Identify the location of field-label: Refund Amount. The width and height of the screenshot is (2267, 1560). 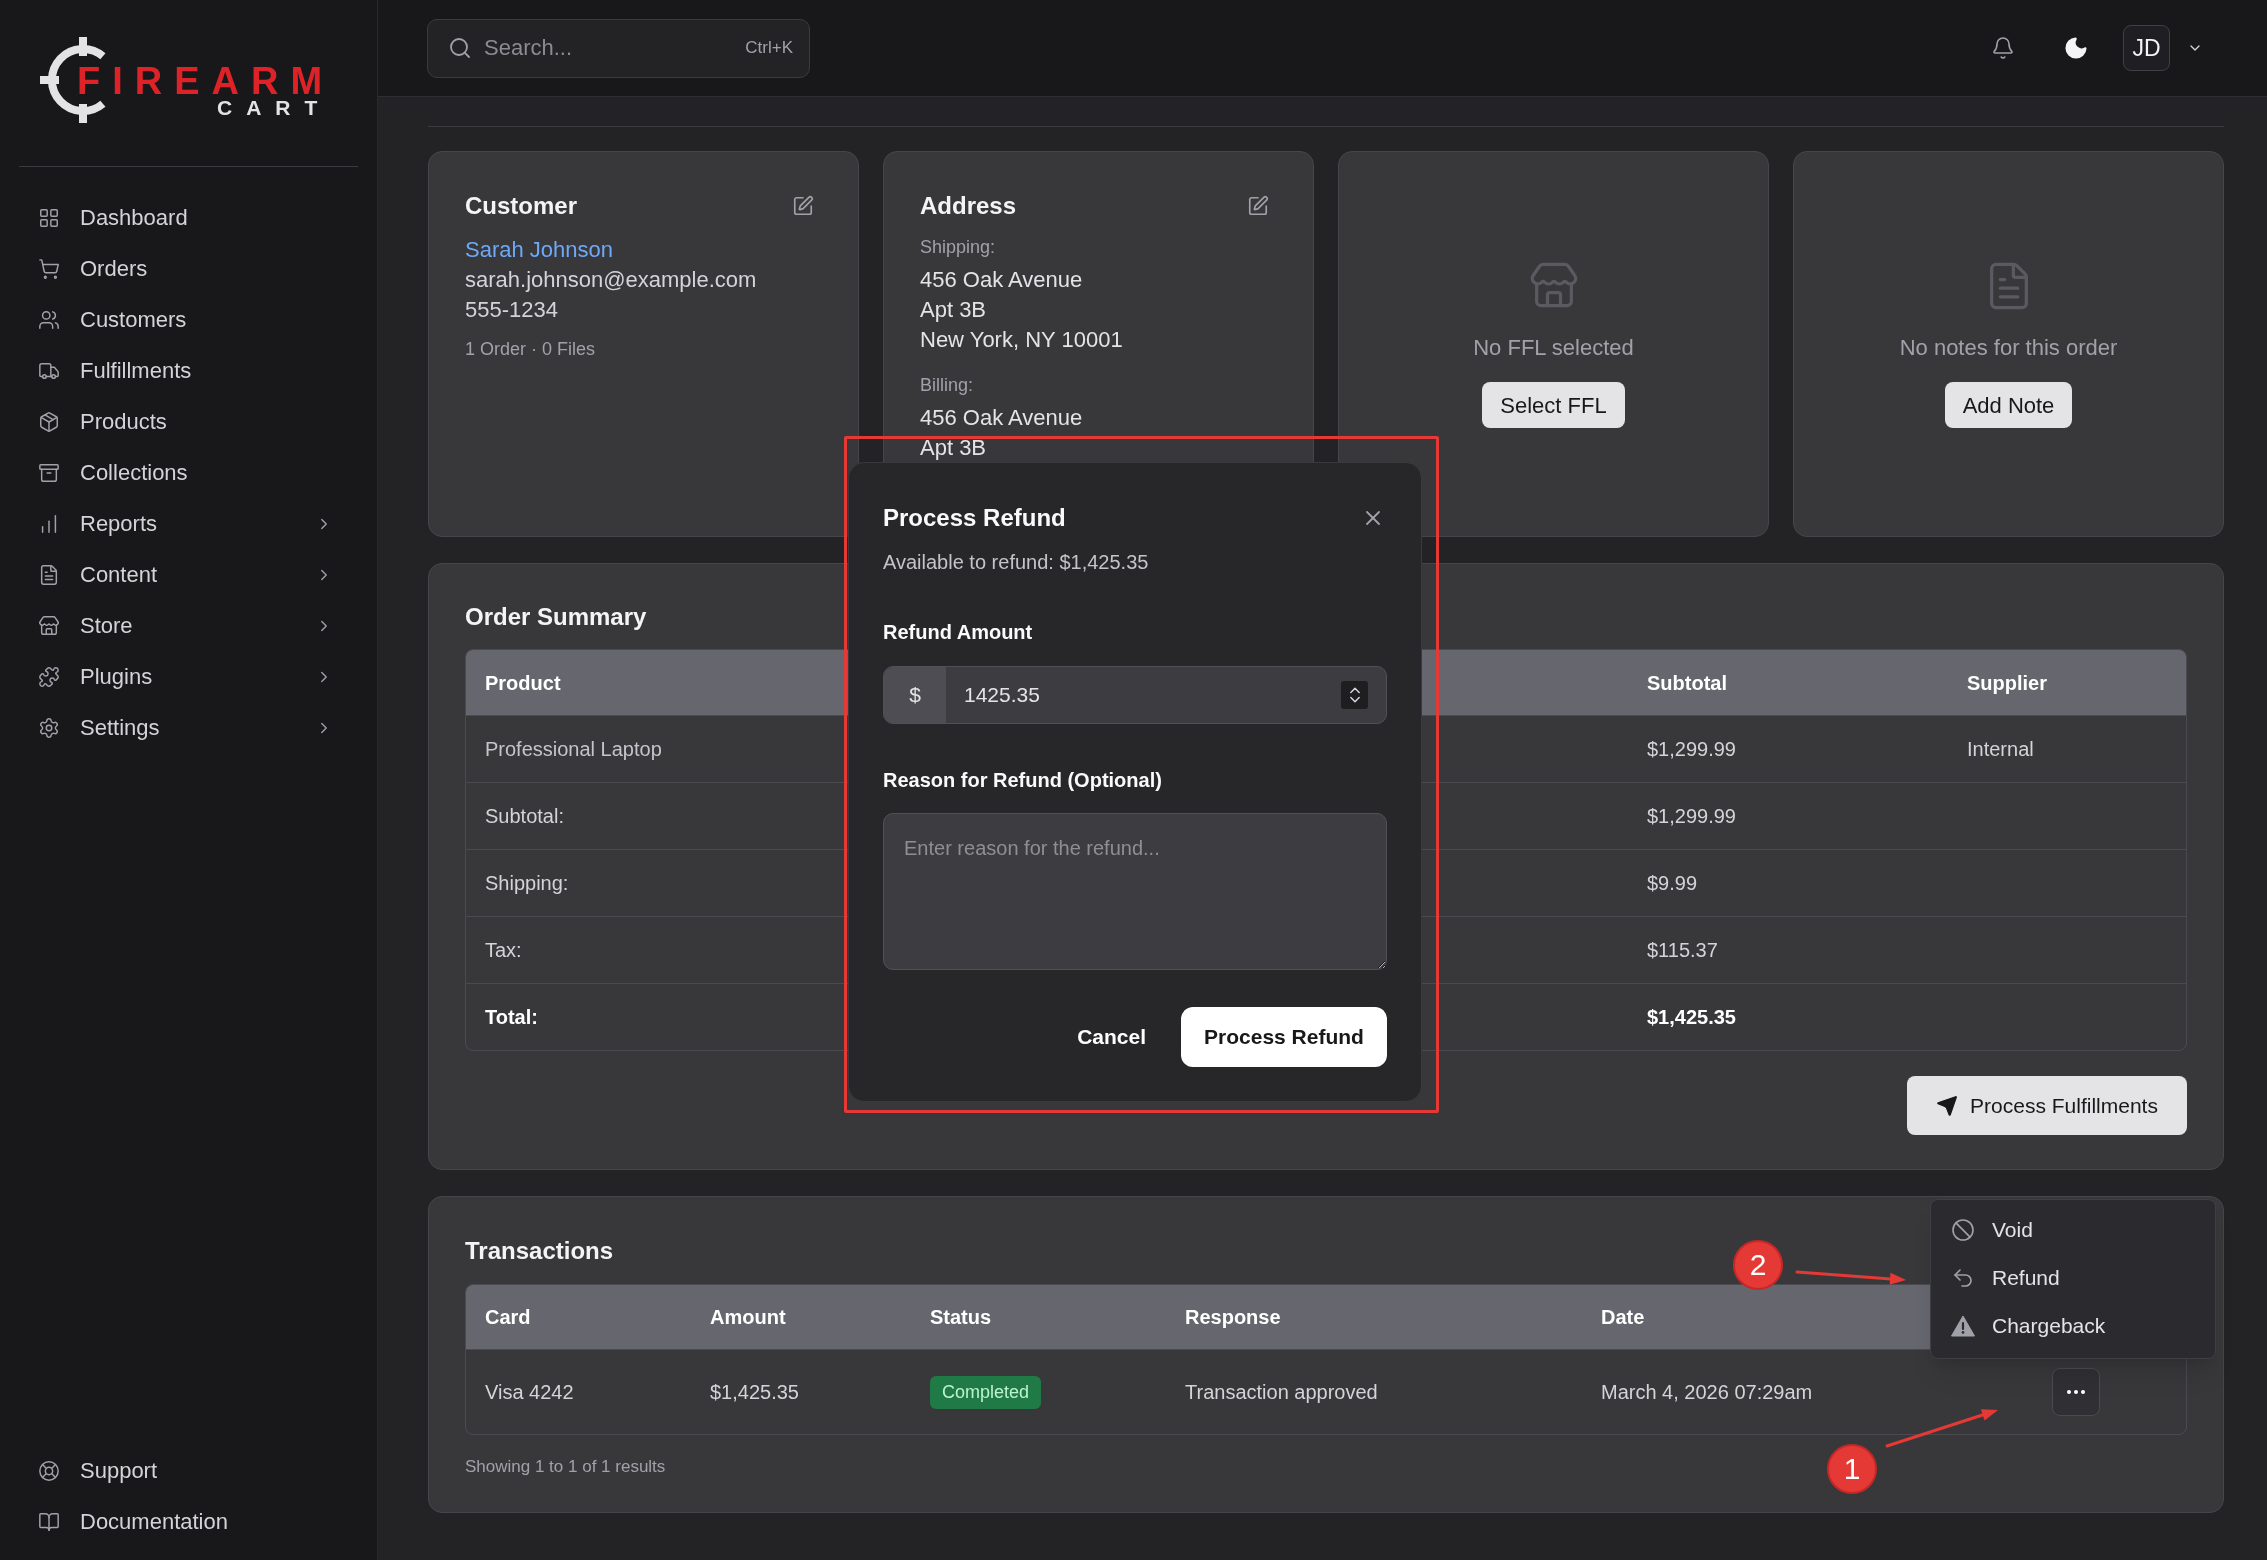
(958, 632).